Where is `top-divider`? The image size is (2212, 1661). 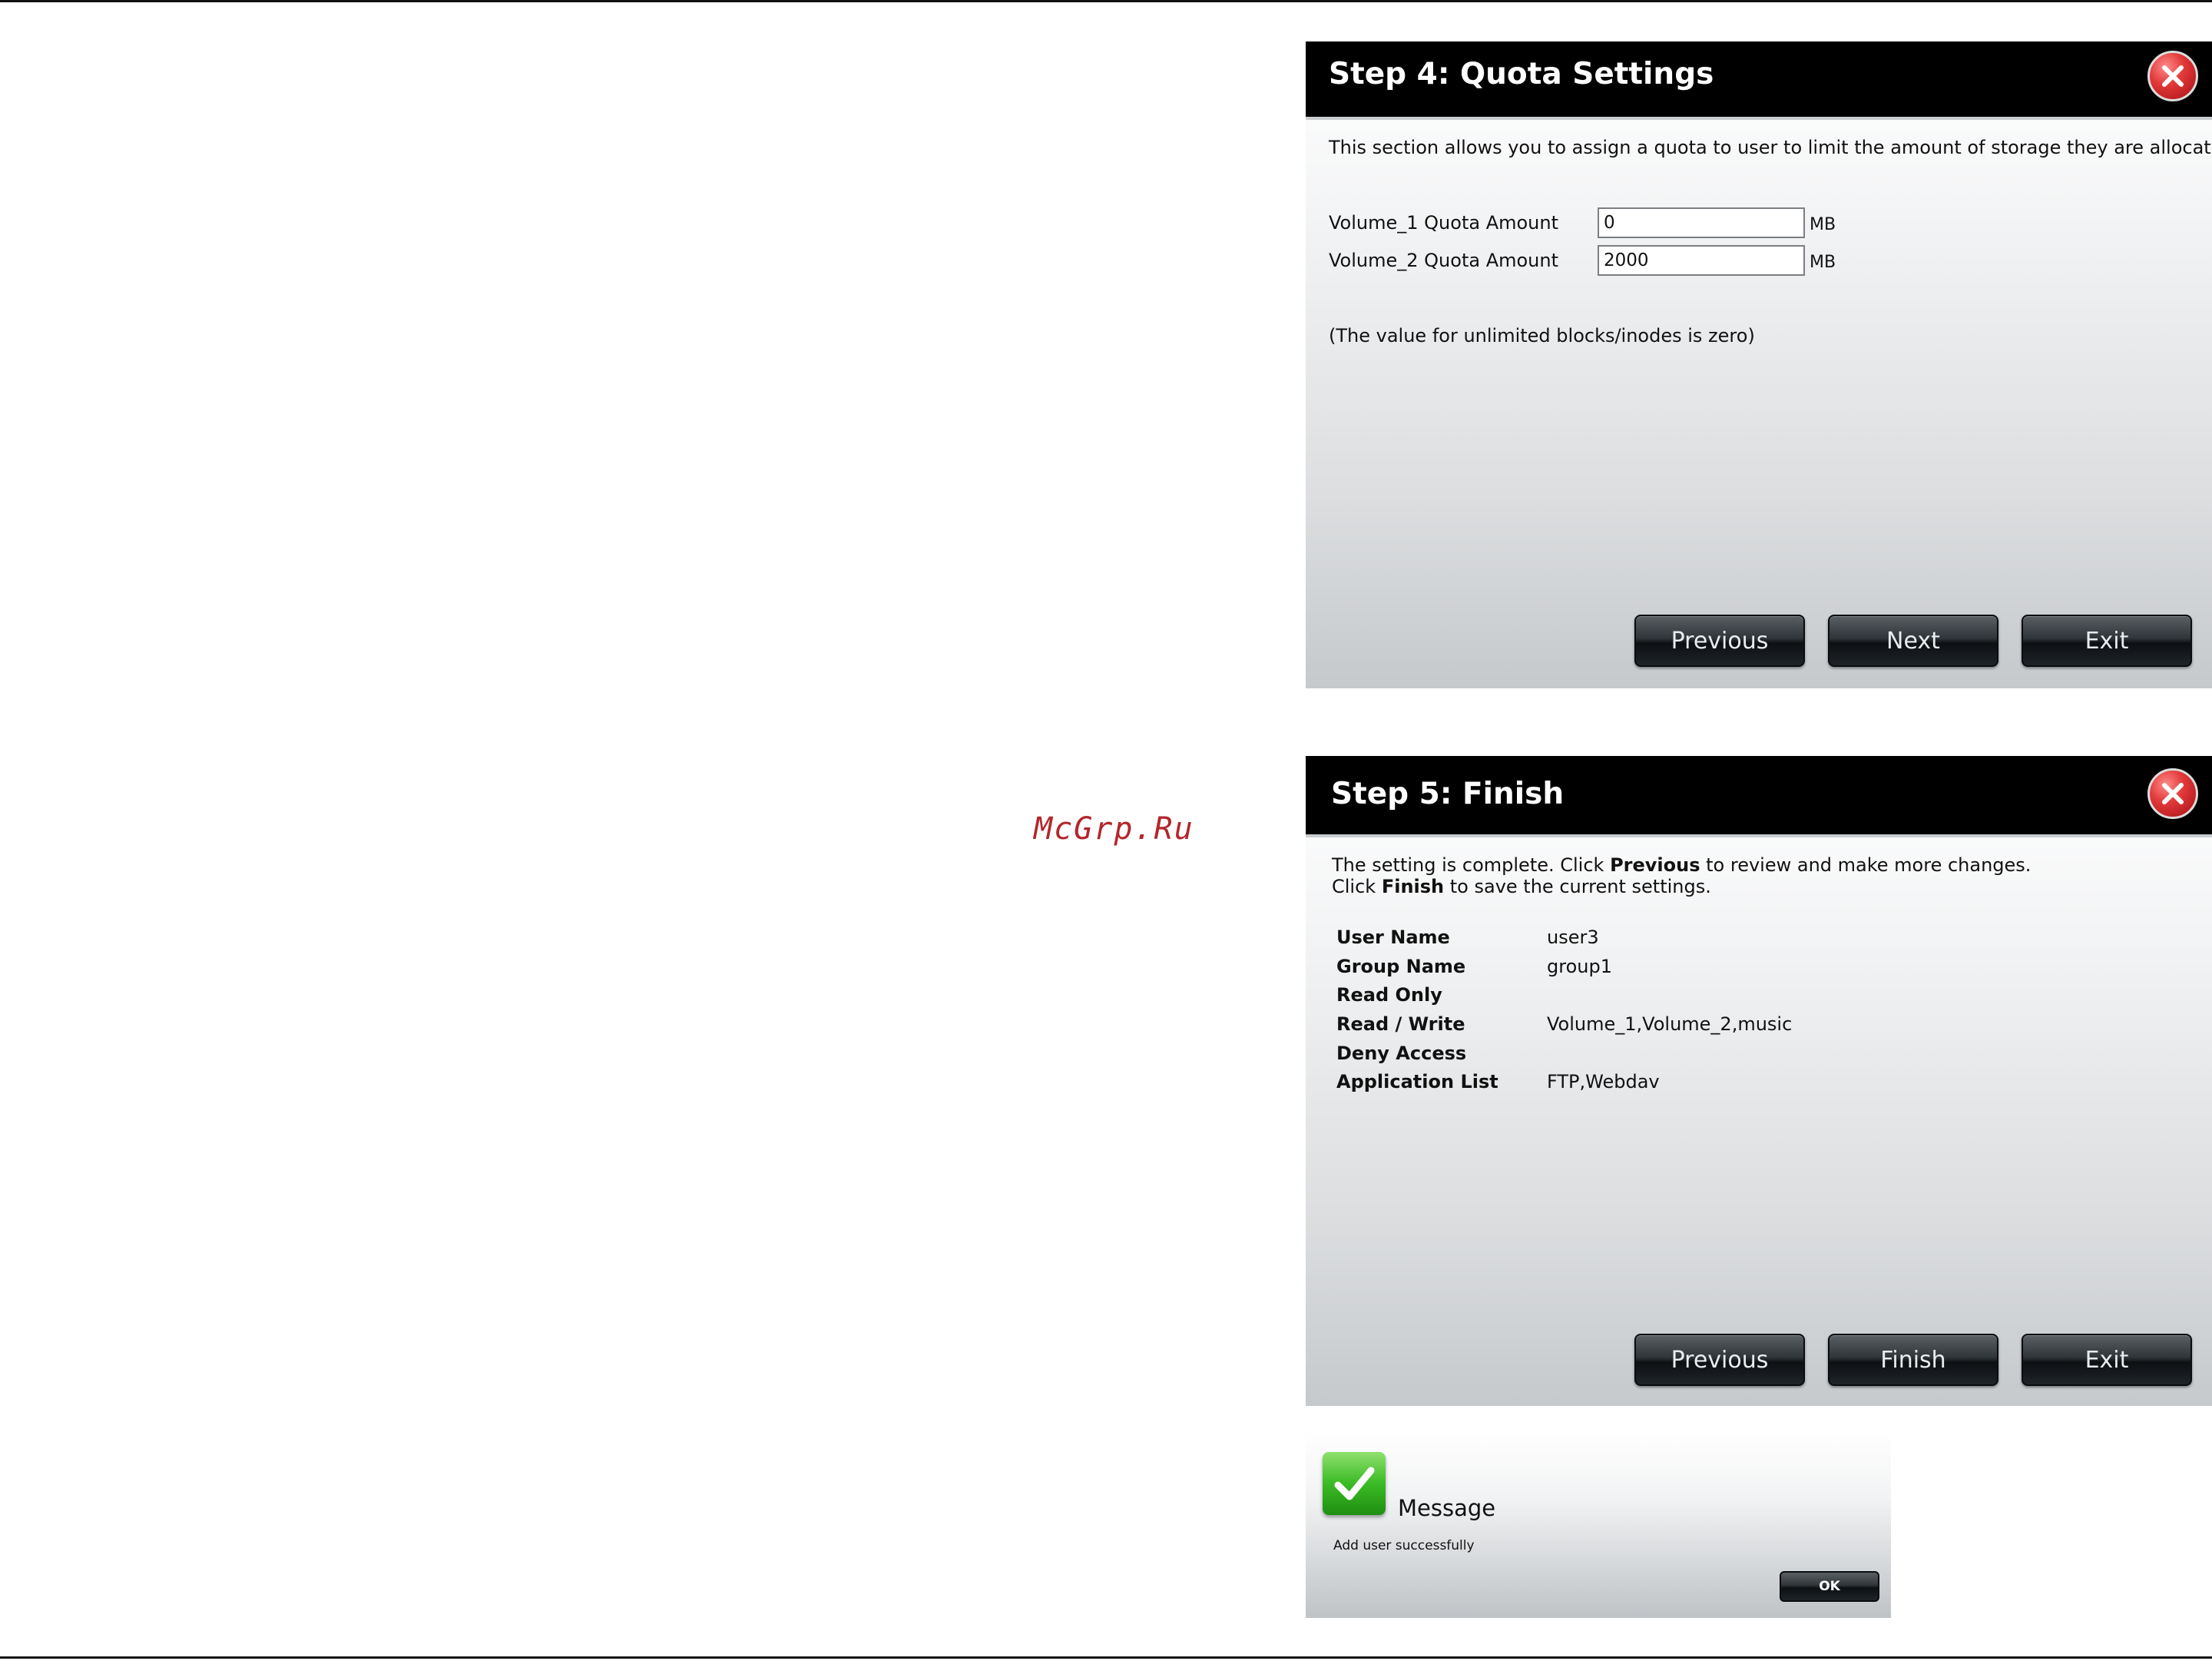
top-divider is located at coordinates (1106, 1).